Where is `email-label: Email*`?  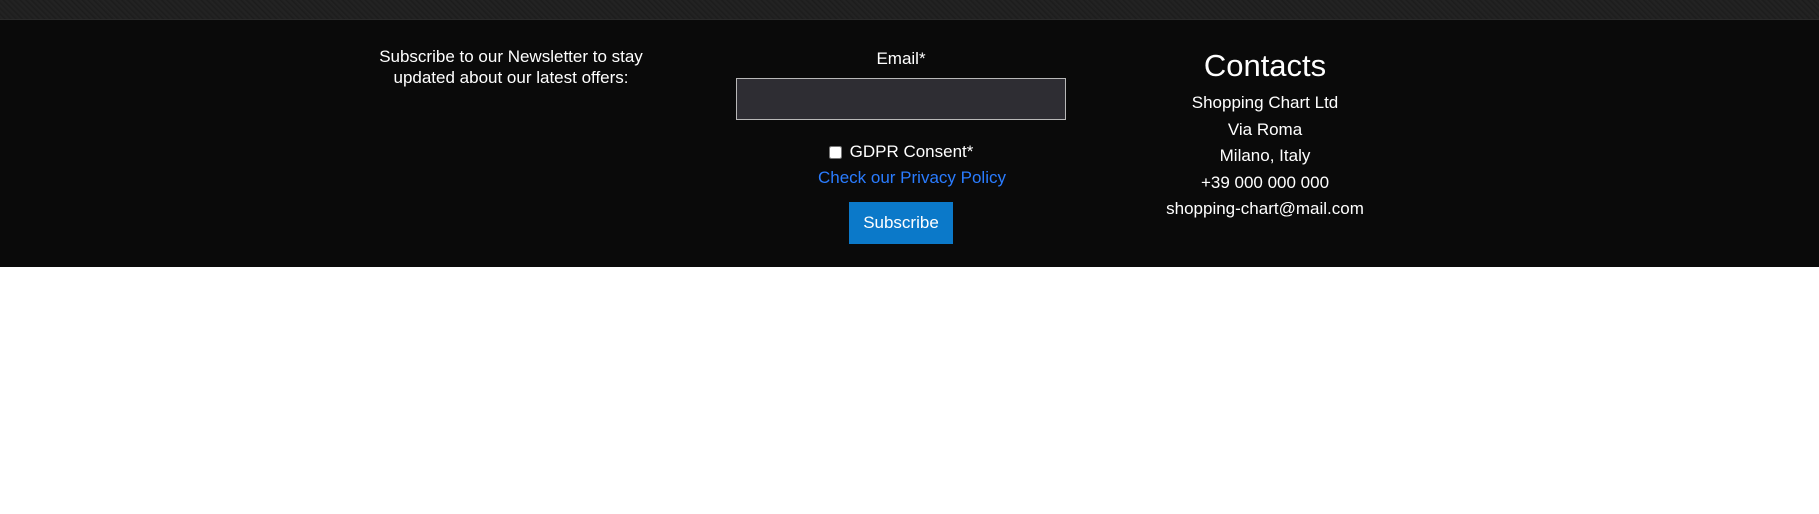 email-label: Email* is located at coordinates (901, 58).